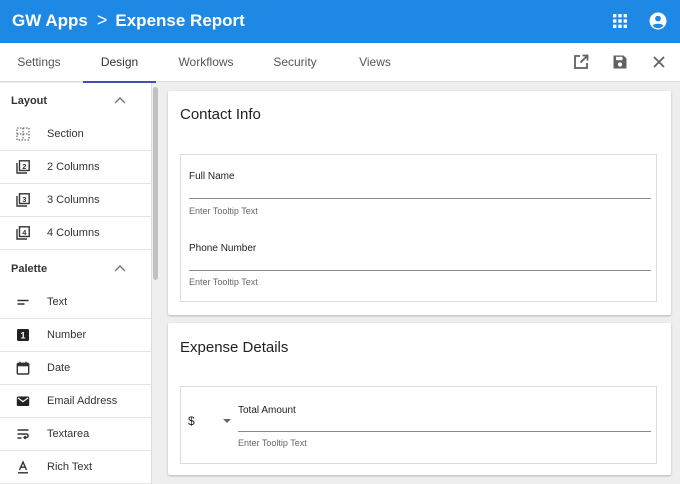 The image size is (680, 484). I want to click on open-in-new-icon, so click(581, 62).